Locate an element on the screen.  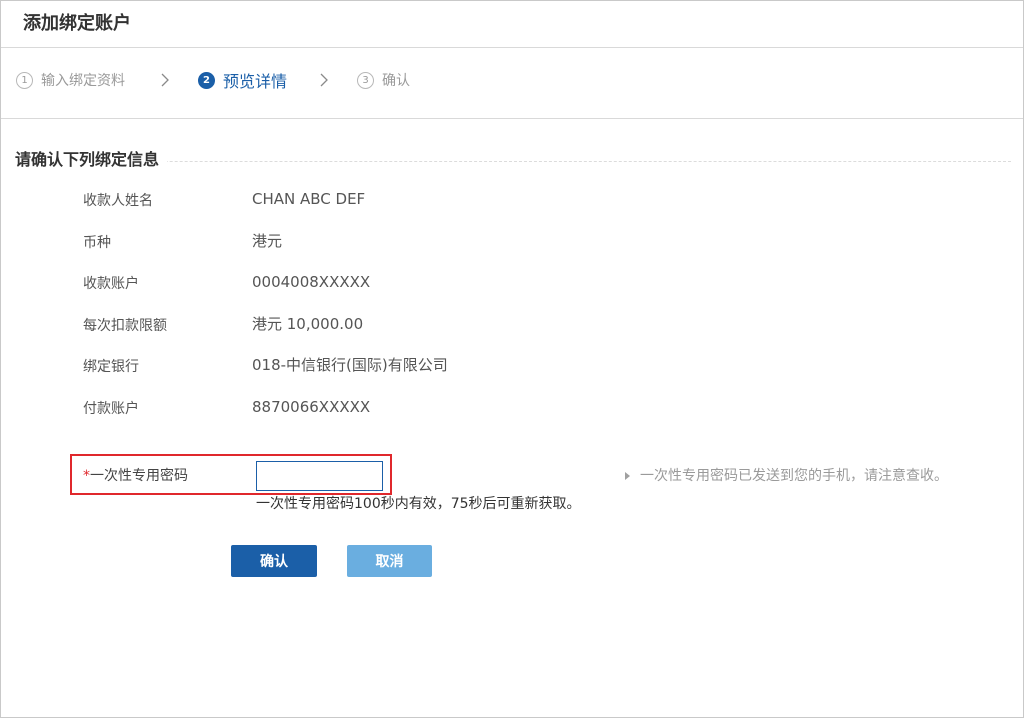
detail-value: 0004008XXXXX is located at coordinates (311, 282).